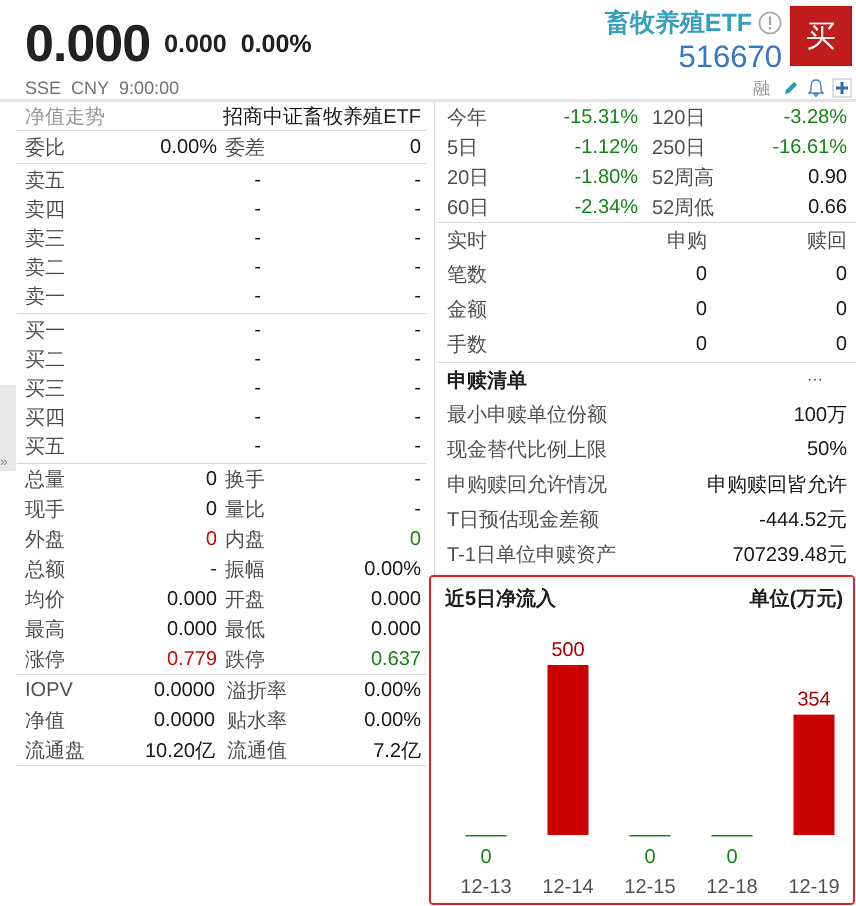 This screenshot has width=856, height=906. Describe the element at coordinates (814, 699) in the screenshot. I see `data-label: 354` at that location.